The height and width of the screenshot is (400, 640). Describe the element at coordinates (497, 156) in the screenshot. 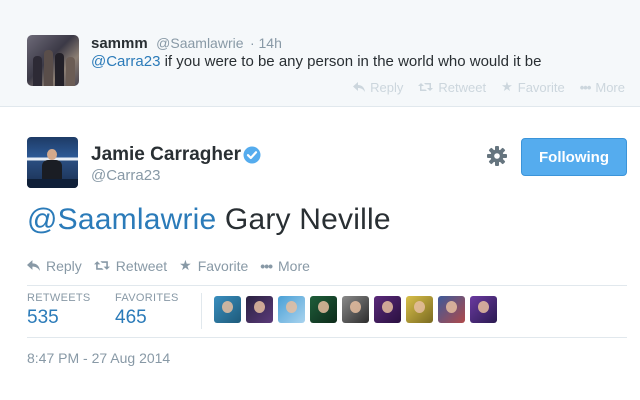

I see `gear-icon` at that location.